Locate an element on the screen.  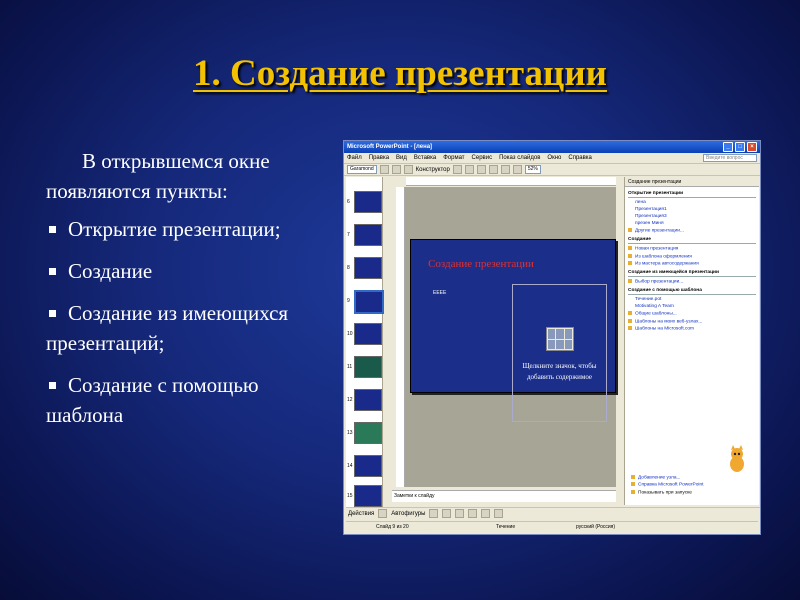
task-pane-header: Создание презентации is located at coordinates (692, 182).